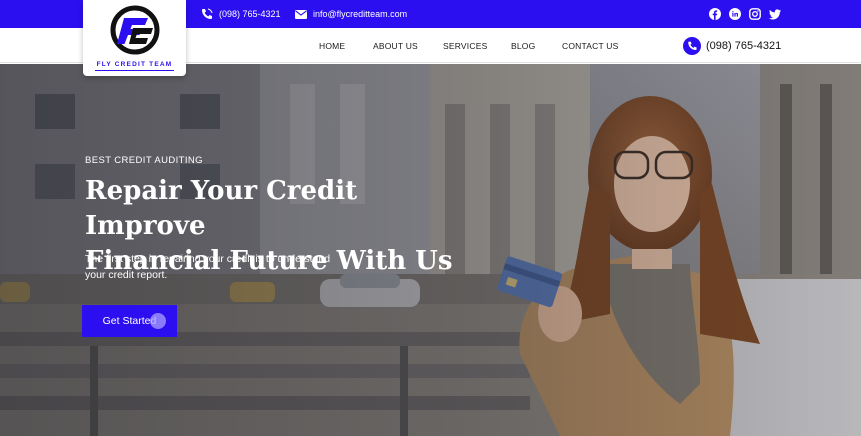 This screenshot has width=861, height=436. Describe the element at coordinates (744, 46) in the screenshot. I see `nav-phone-text: (098) 765-4321` at that location.